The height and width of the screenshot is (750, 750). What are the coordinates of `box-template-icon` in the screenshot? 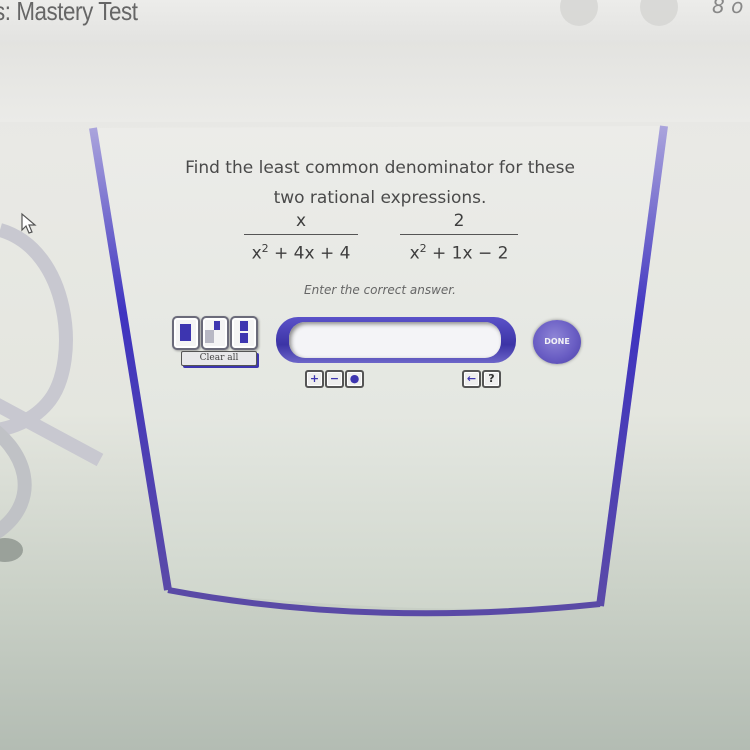 It's located at (185, 332).